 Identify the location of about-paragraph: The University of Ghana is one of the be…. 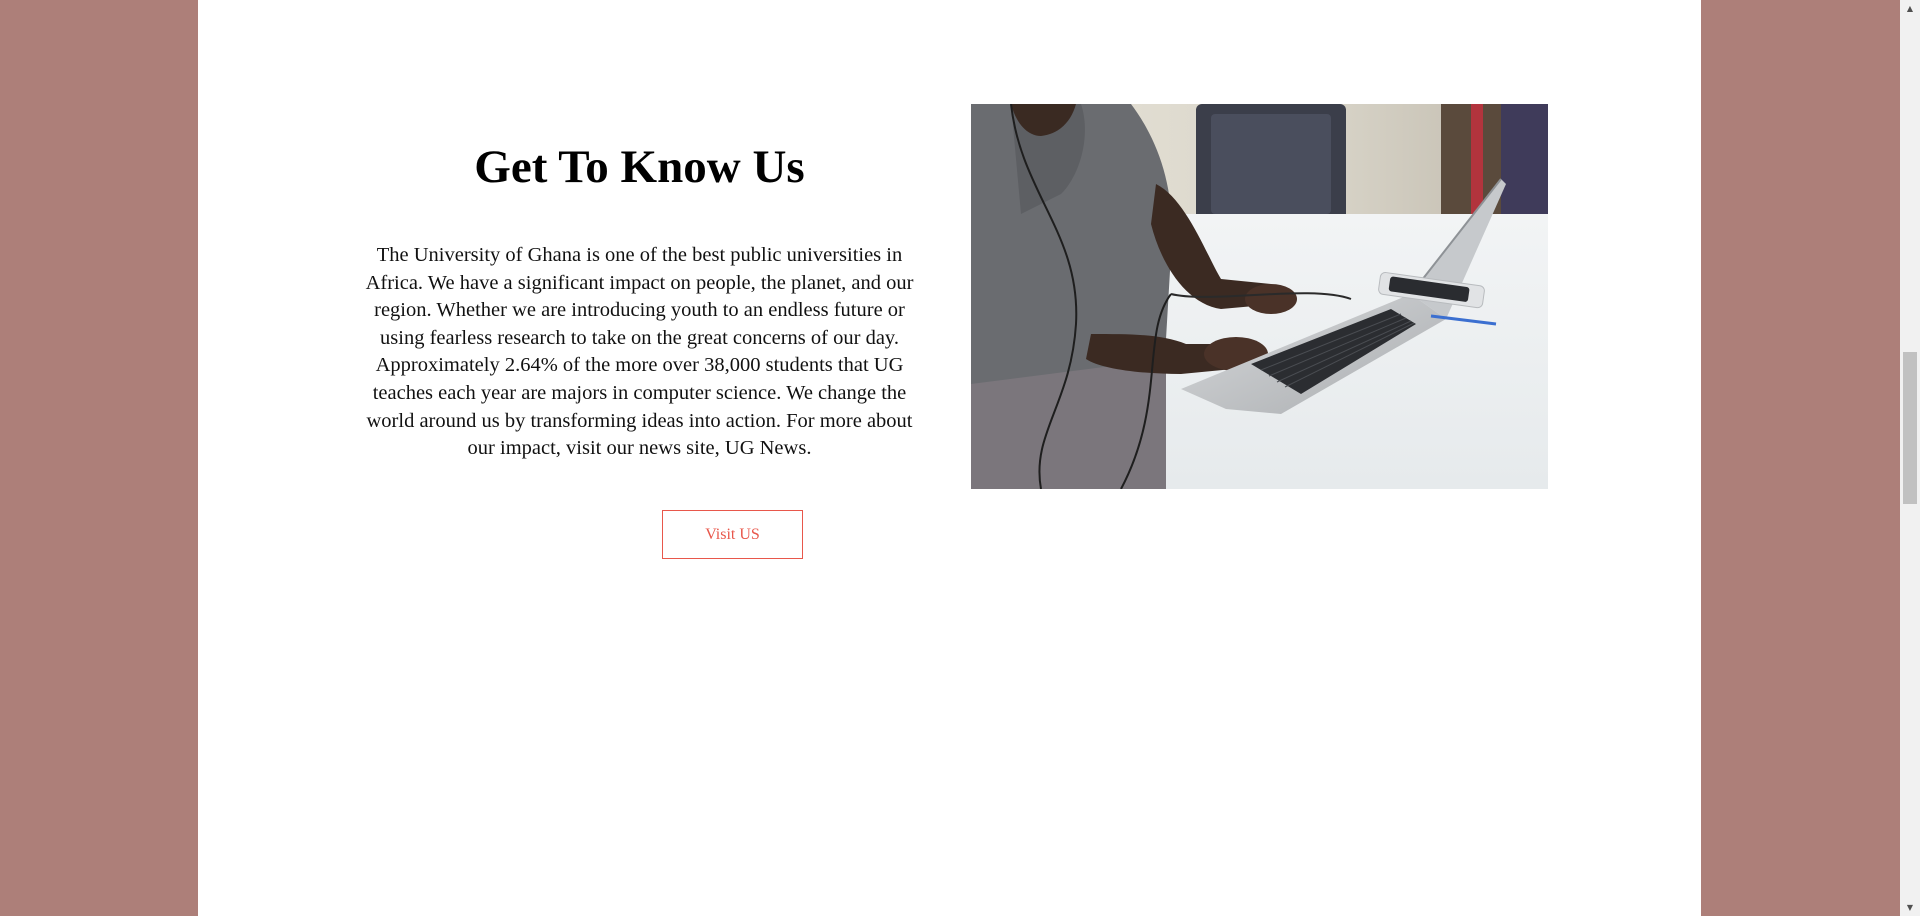
(639, 352).